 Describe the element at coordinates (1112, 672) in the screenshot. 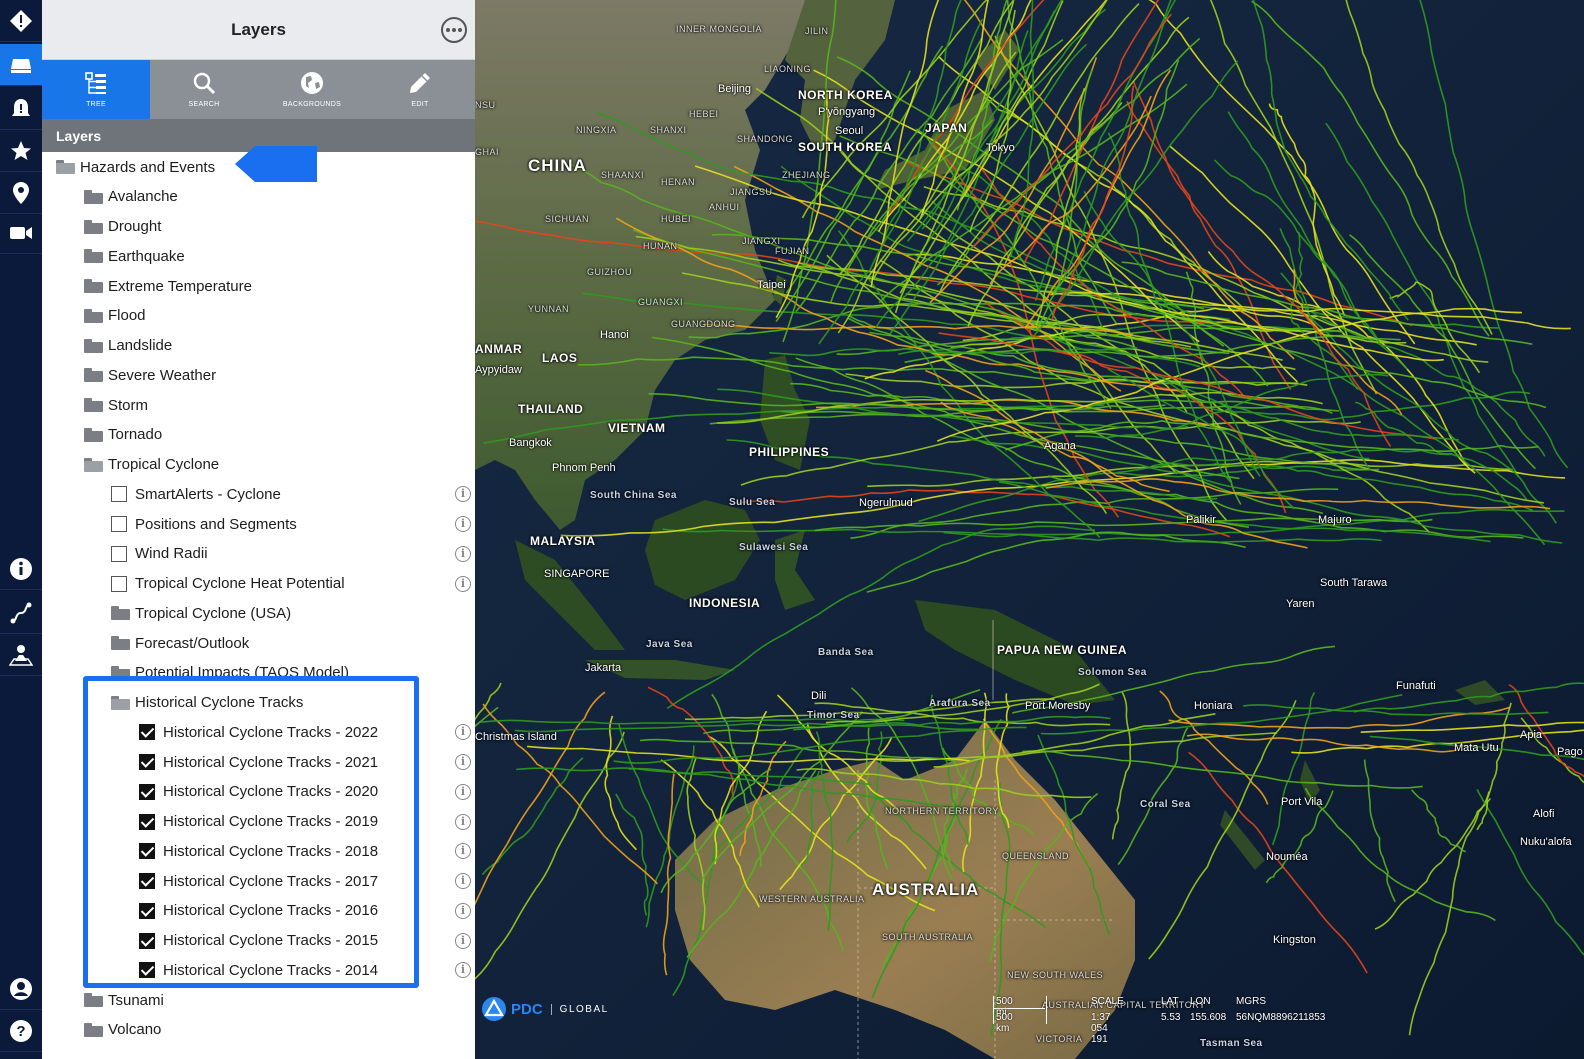

I see `map-label-sea: Solomon Sea` at that location.